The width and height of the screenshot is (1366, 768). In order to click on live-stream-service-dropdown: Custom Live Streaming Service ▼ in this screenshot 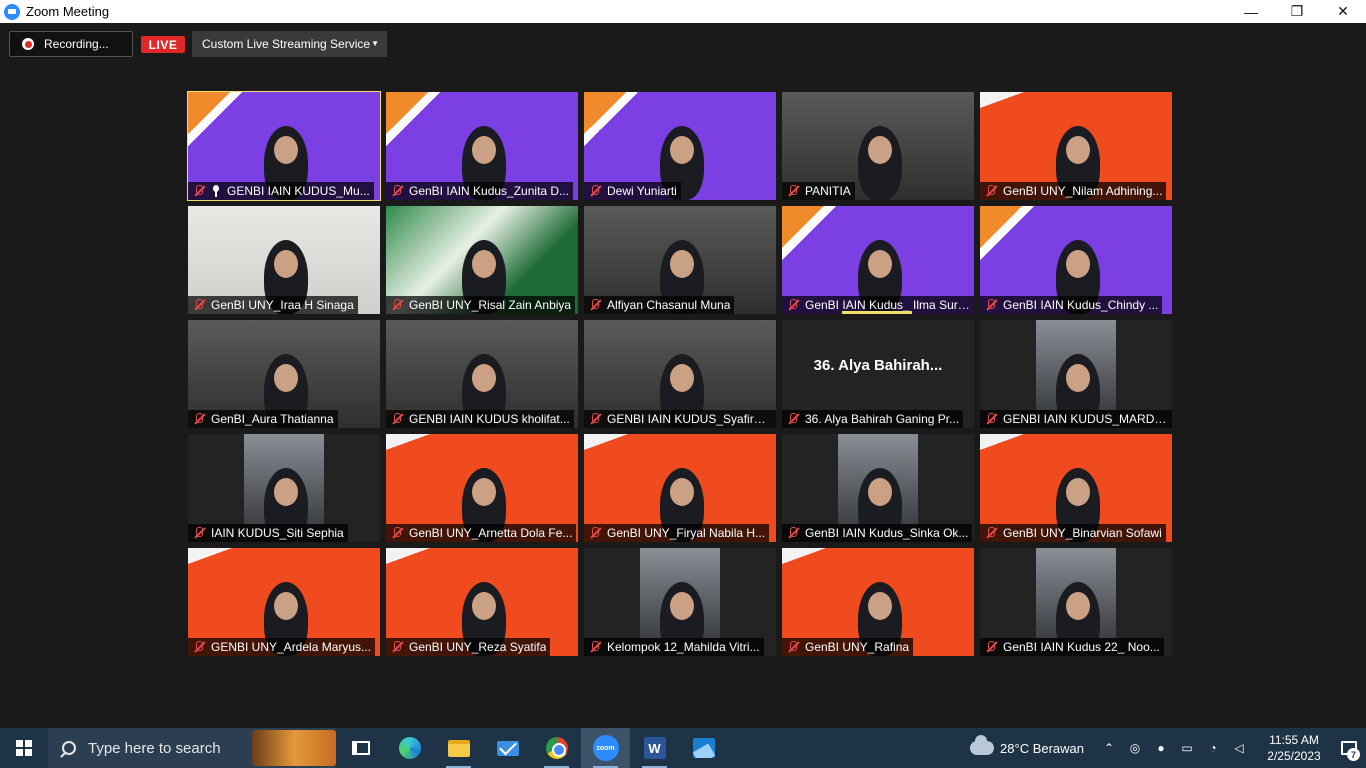, I will do `click(289, 44)`.